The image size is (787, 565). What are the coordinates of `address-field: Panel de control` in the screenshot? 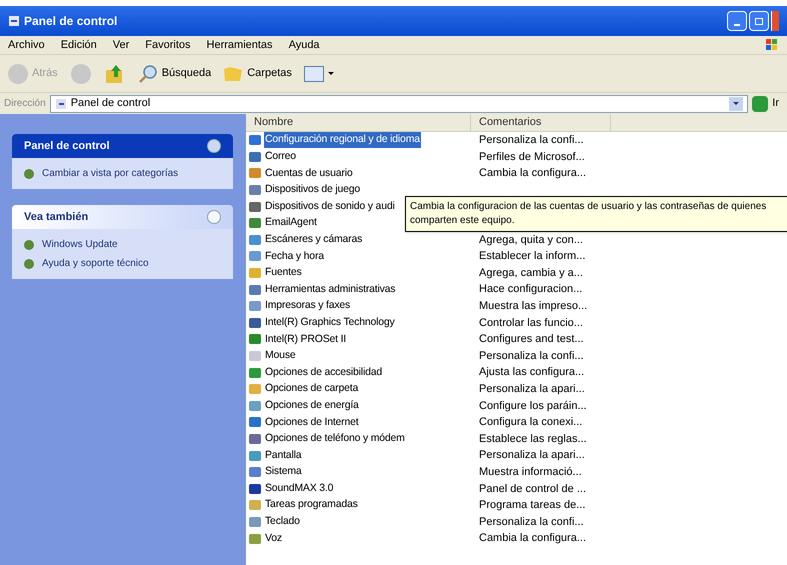 It's located at (399, 103).